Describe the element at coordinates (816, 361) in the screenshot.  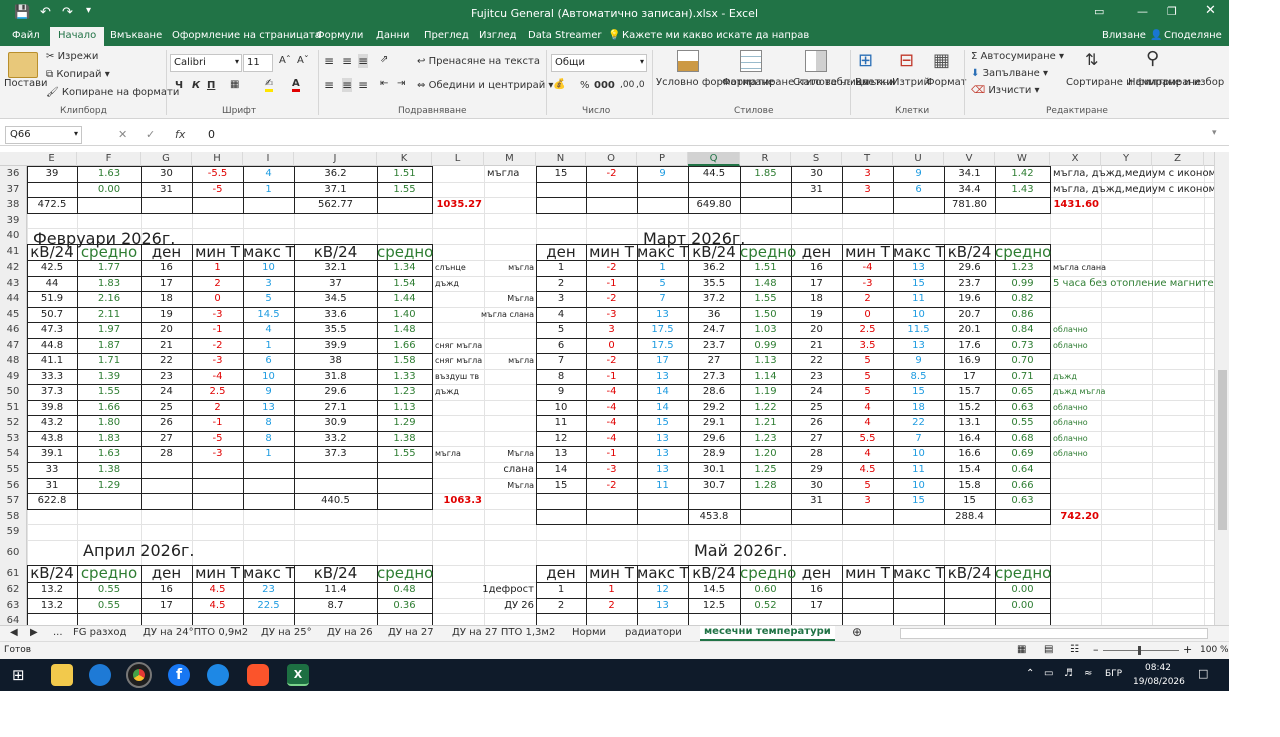
I see `cell-s-48: 22` at that location.